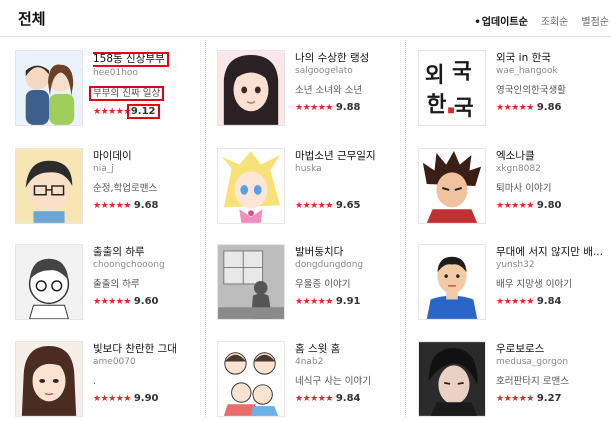 The width and height of the screenshot is (611, 421). I want to click on webtoon-card: 우로보로스 medusa_gorgon 호러판타지 로맨스 ★★★★★ 9.27, so click(513, 381).